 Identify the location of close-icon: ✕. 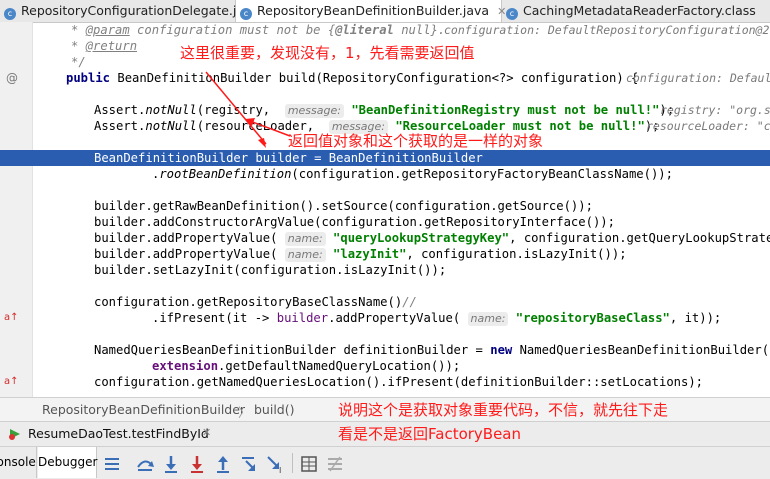
(206, 432).